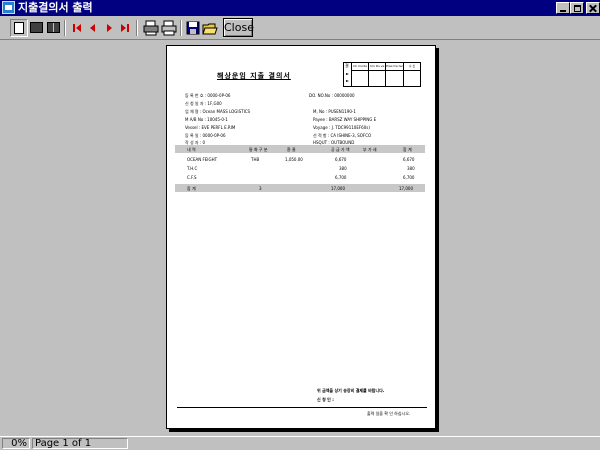  Describe the element at coordinates (300, 149) in the screenshot. I see `table-header` at that location.